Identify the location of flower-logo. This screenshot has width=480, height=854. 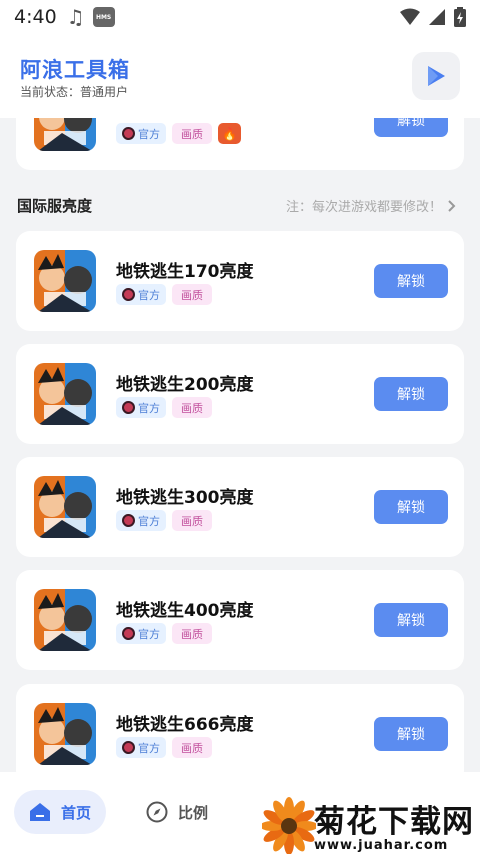
(289, 825).